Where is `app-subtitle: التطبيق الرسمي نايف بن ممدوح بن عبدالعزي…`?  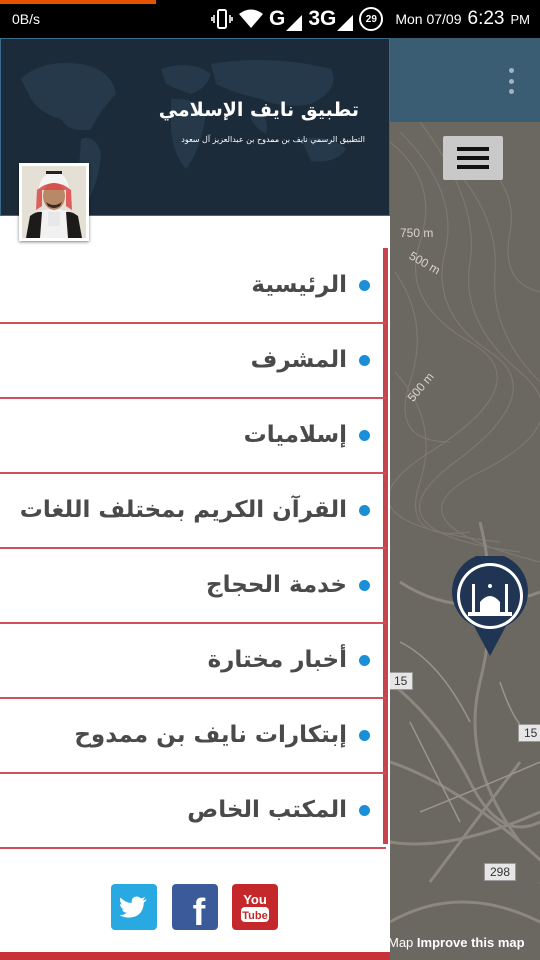 app-subtitle: التطبيق الرسمي نايف بن ممدوح بن عبدالعزي… is located at coordinates (273, 139).